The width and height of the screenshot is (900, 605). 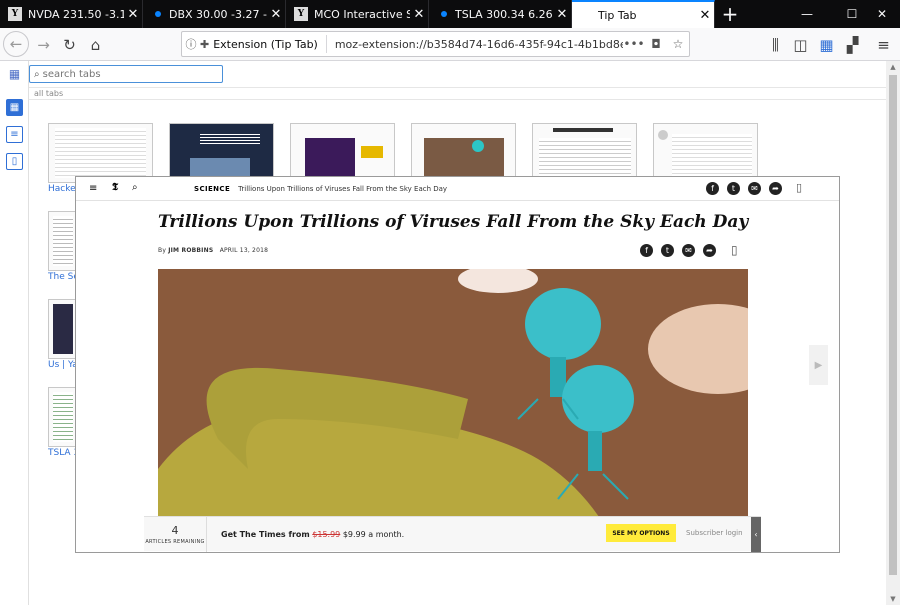 I want to click on puzzle-icon: ✚, so click(x=205, y=44).